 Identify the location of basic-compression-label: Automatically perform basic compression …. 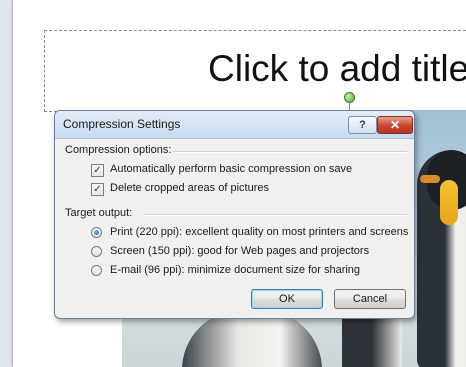
(231, 169).